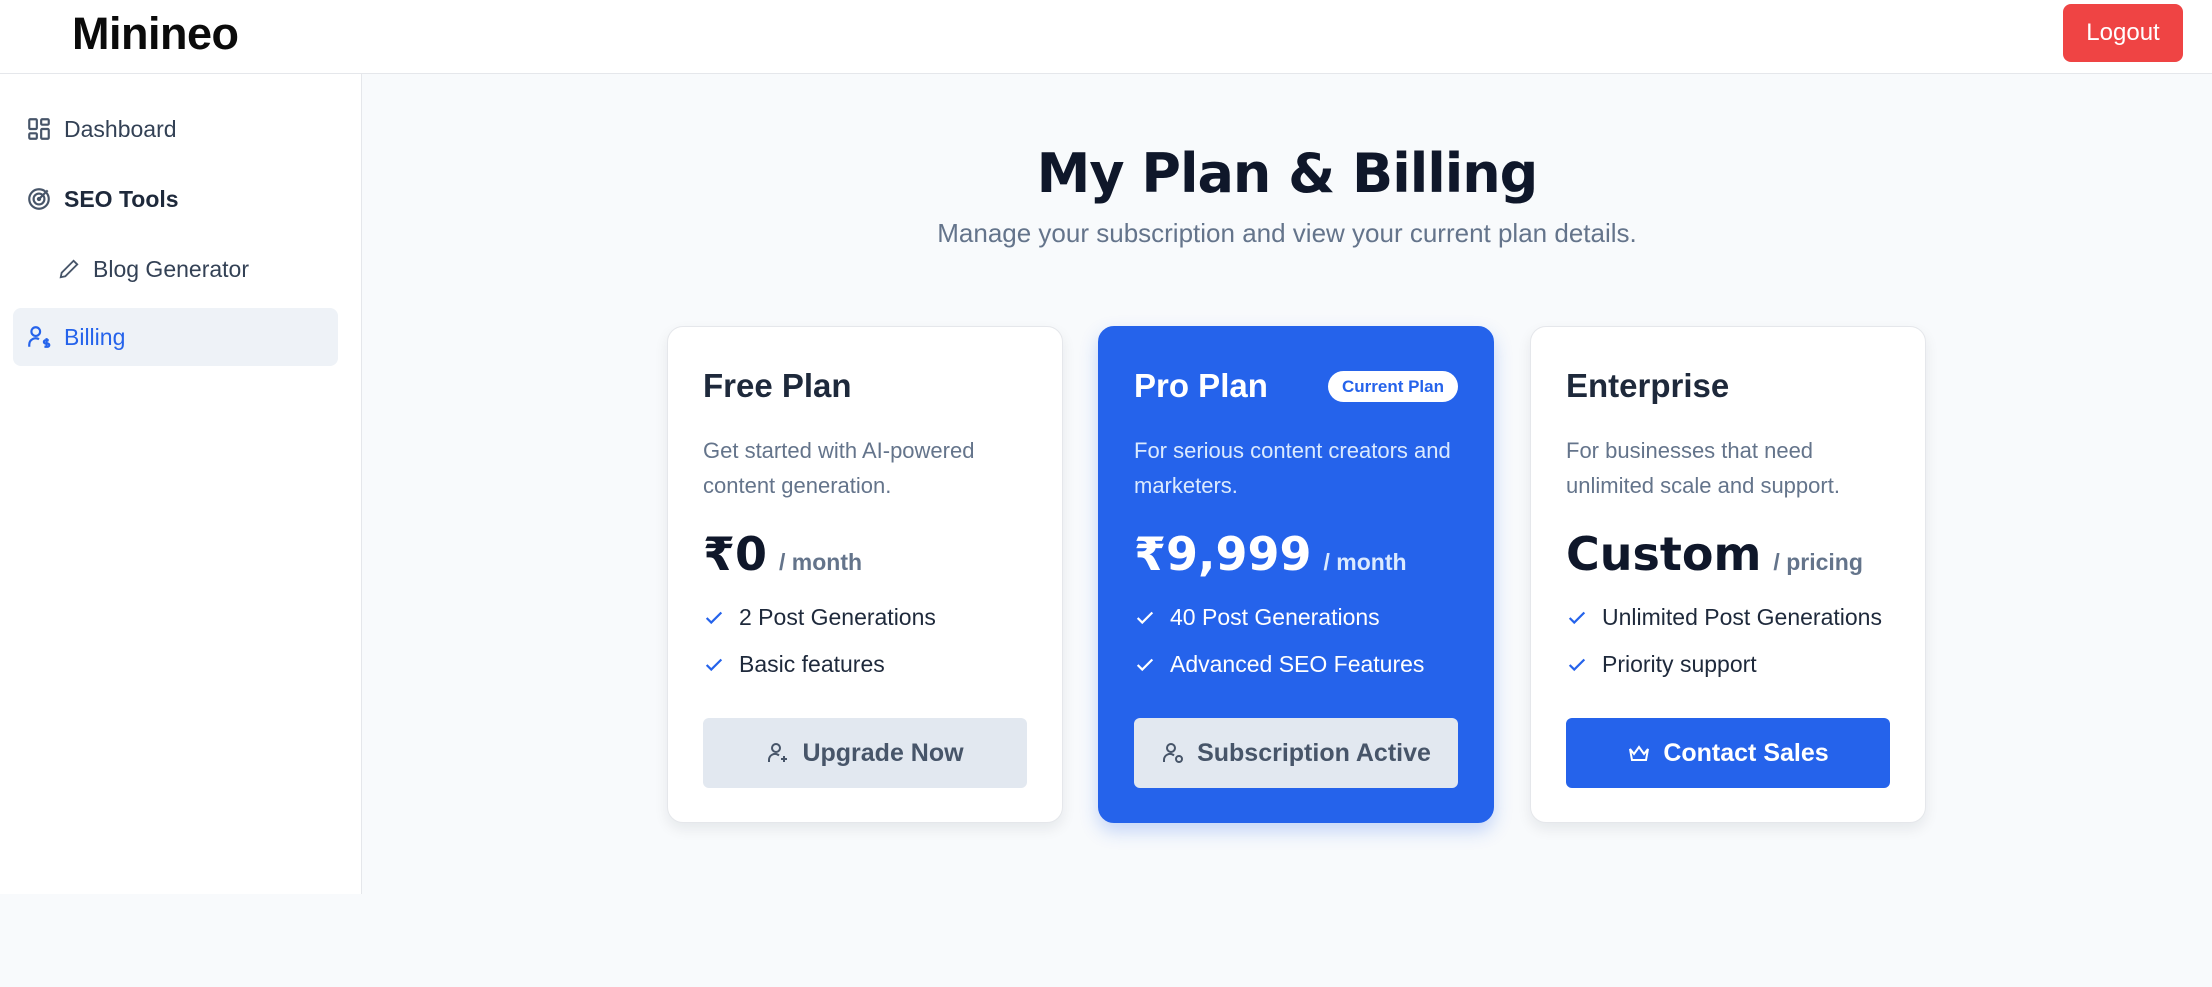 Image resolution: width=2212 pixels, height=987 pixels. What do you see at coordinates (1106, 37) in the screenshot?
I see `top-bar: Minineo Logout` at bounding box center [1106, 37].